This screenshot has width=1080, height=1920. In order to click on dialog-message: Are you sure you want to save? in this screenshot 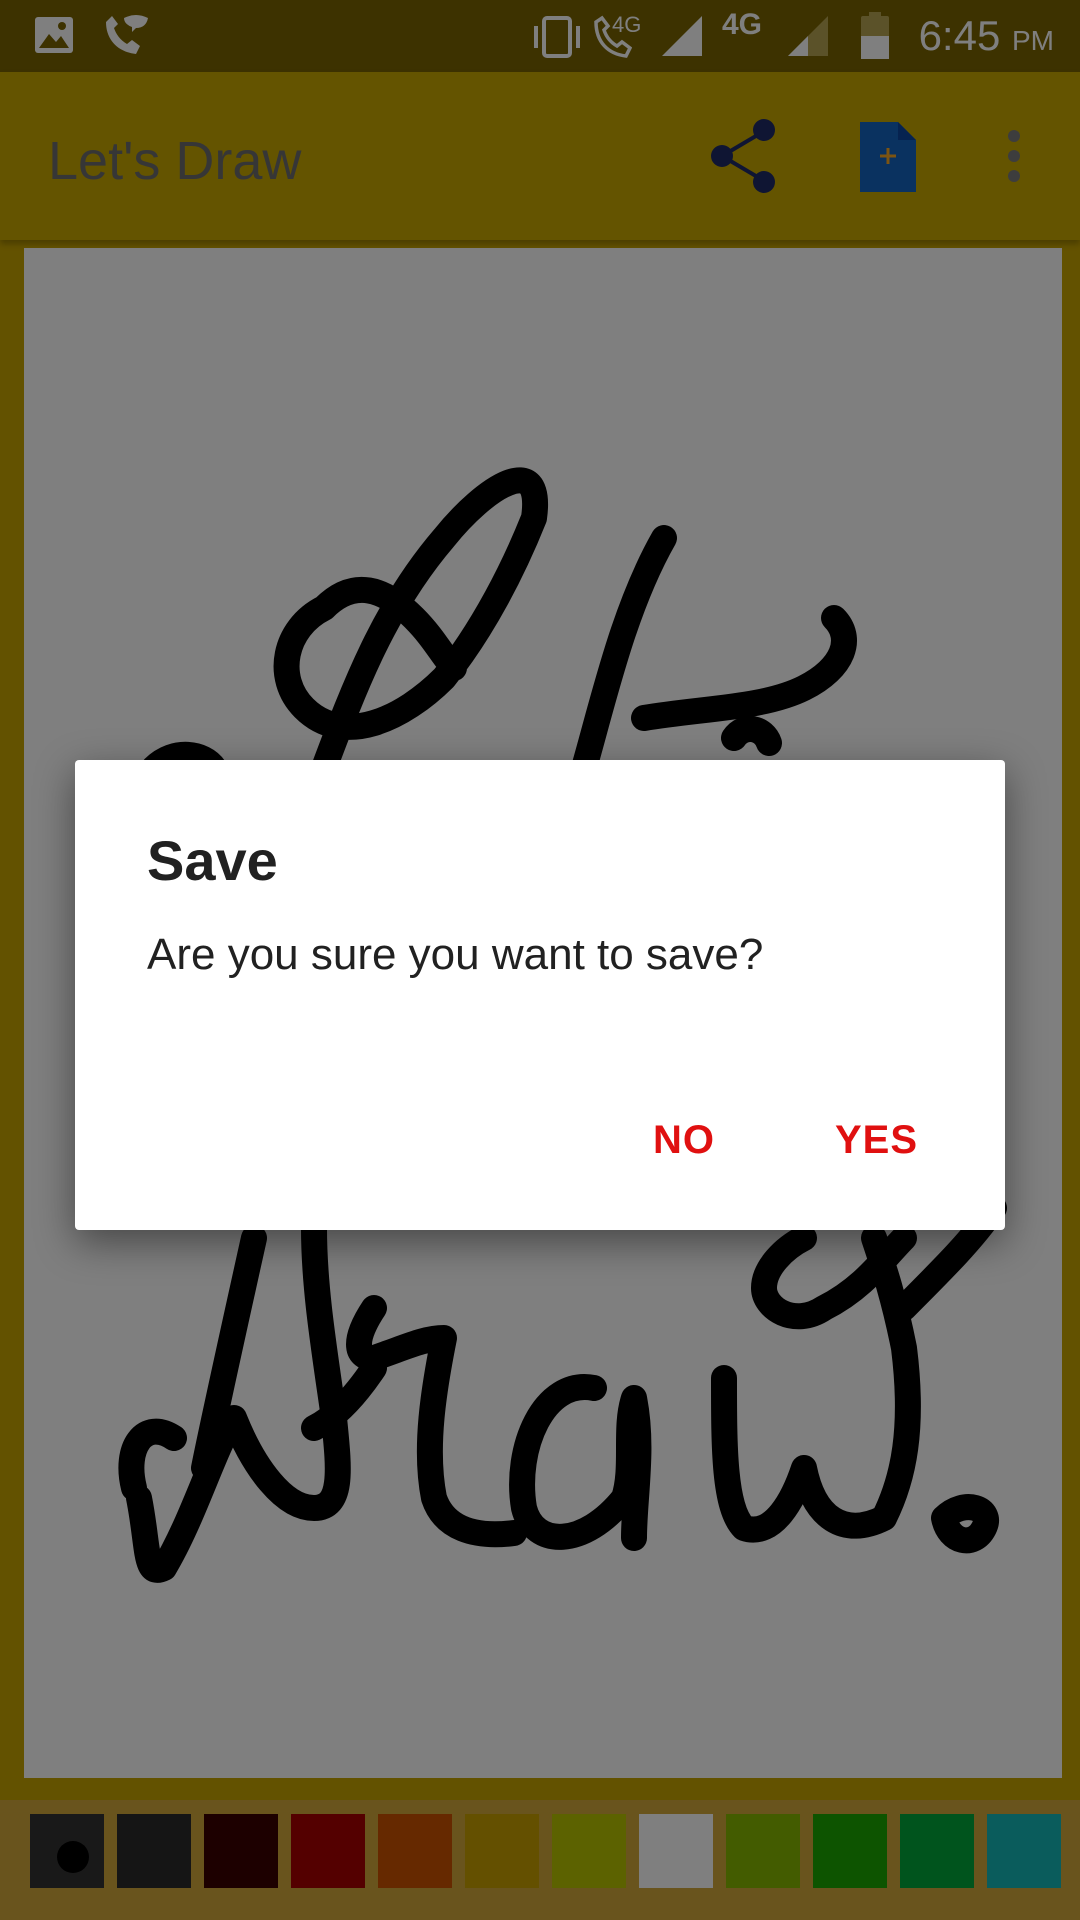, I will do `click(455, 954)`.